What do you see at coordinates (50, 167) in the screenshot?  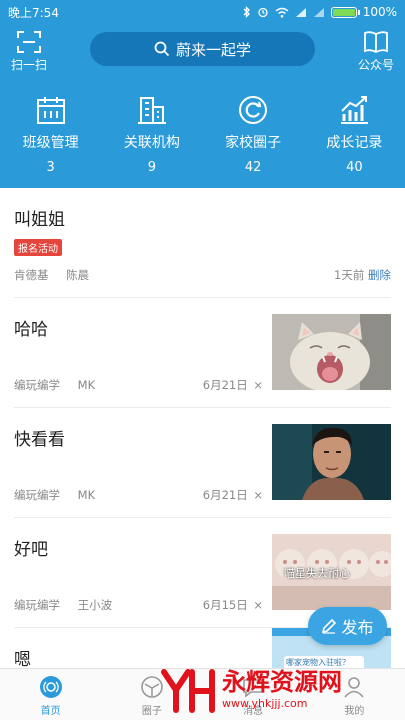 I see `stat-count: 3` at bounding box center [50, 167].